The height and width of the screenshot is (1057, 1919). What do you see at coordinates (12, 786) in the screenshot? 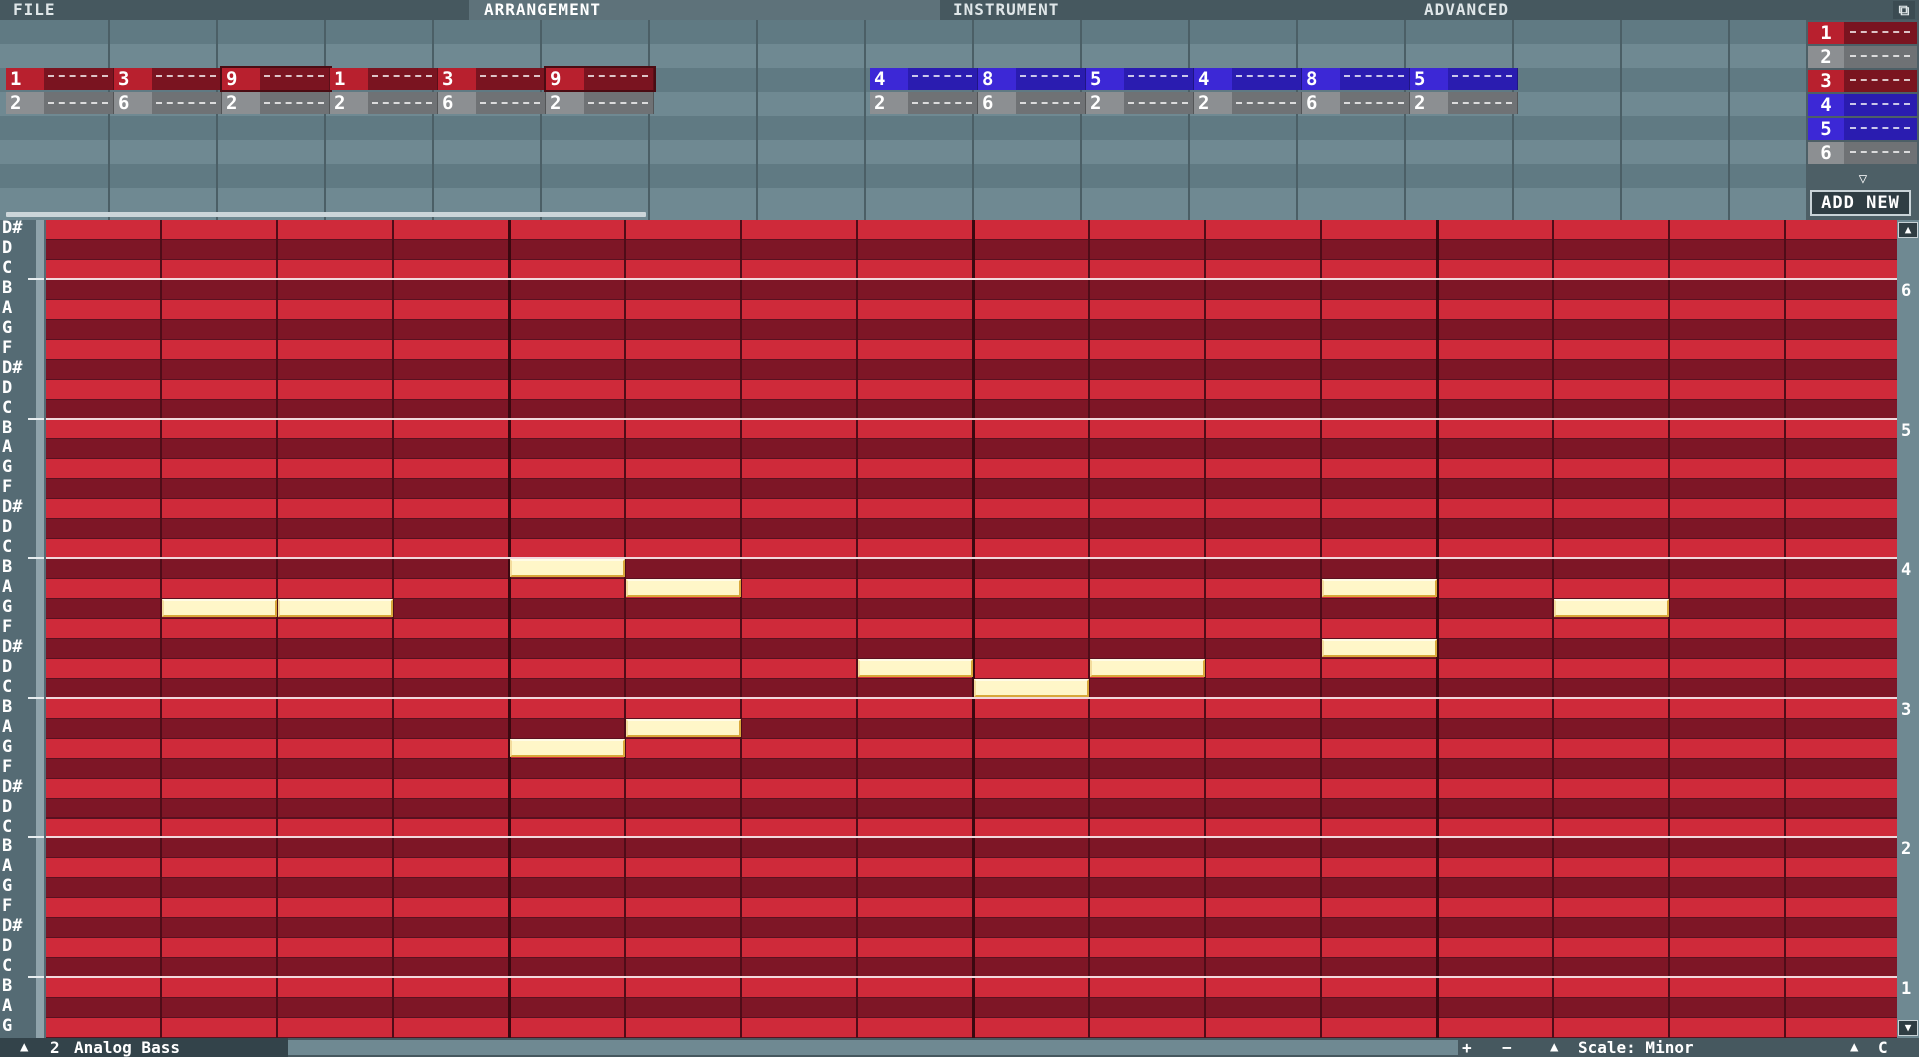
I see `key-label: D#` at bounding box center [12, 786].